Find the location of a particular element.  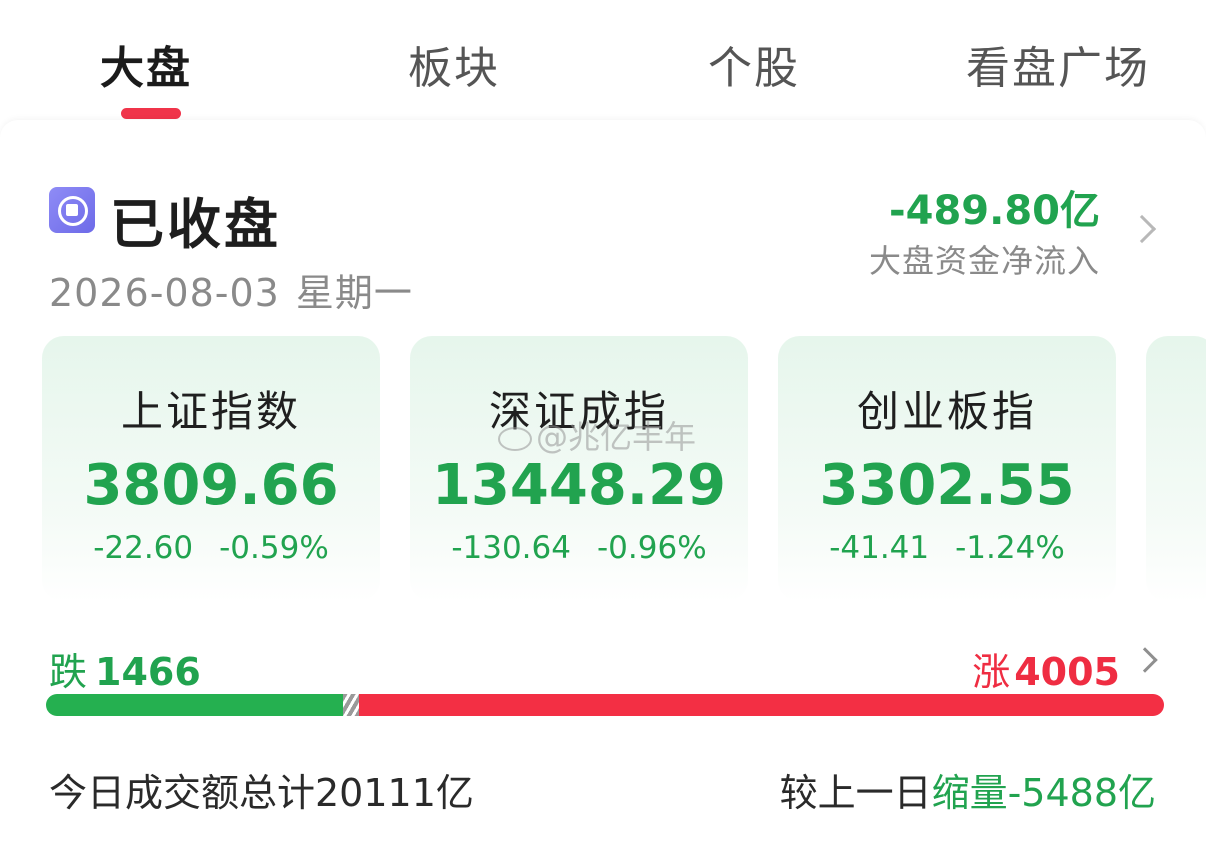

stop-circle-icon is located at coordinates (72, 210).